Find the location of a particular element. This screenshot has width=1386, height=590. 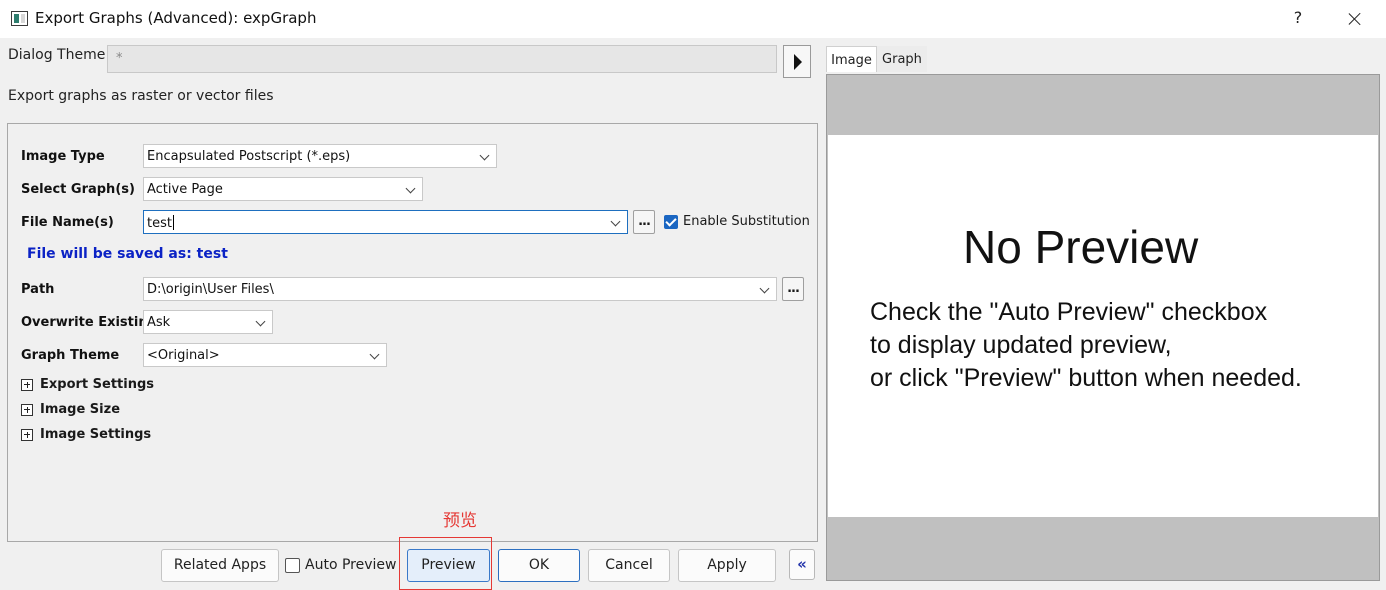

image-settings-label: Image Settings is located at coordinates (96, 434).